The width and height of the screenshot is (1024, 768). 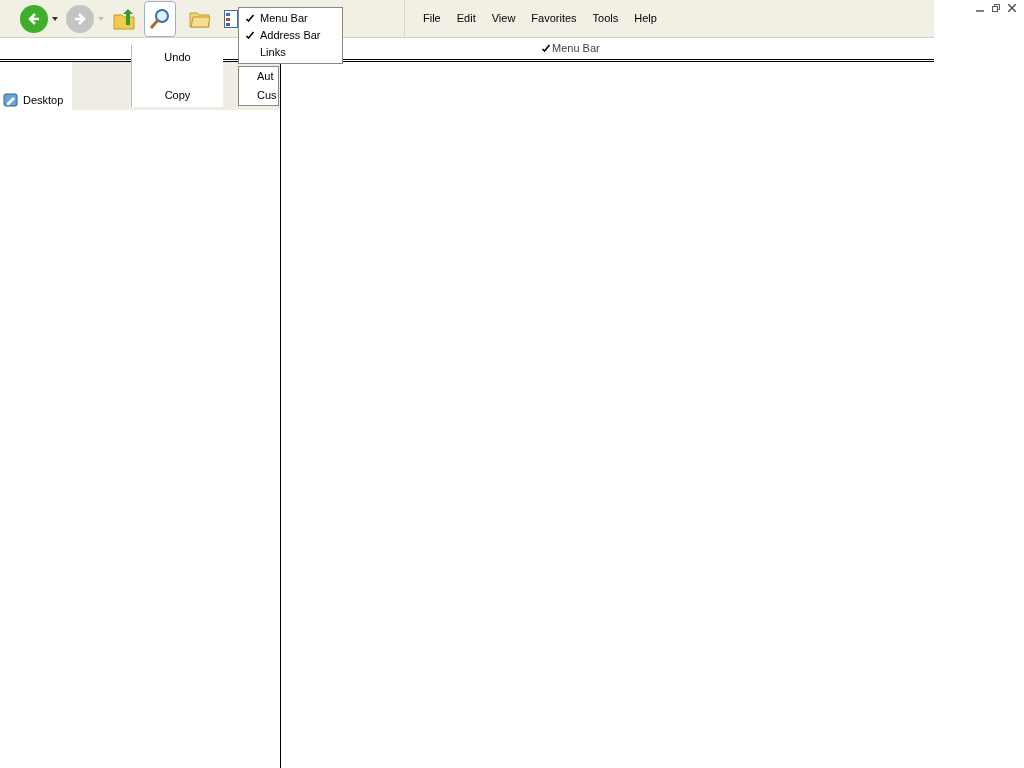 I want to click on menu-item: Help, so click(x=645, y=18).